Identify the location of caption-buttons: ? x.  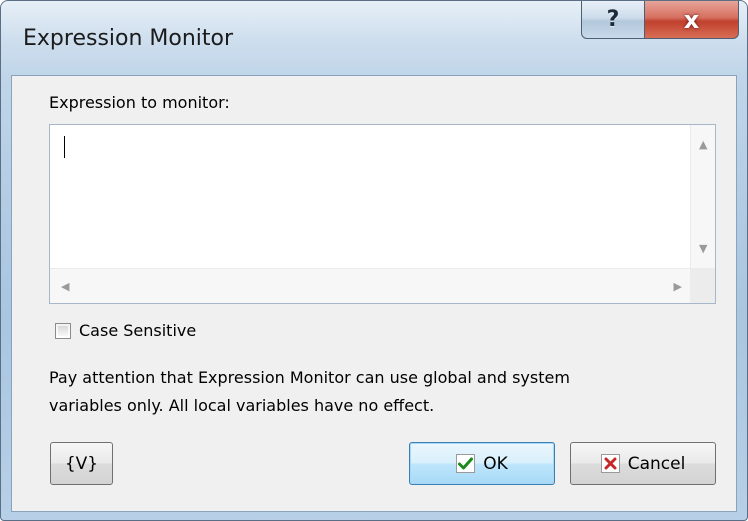
(660, 20).